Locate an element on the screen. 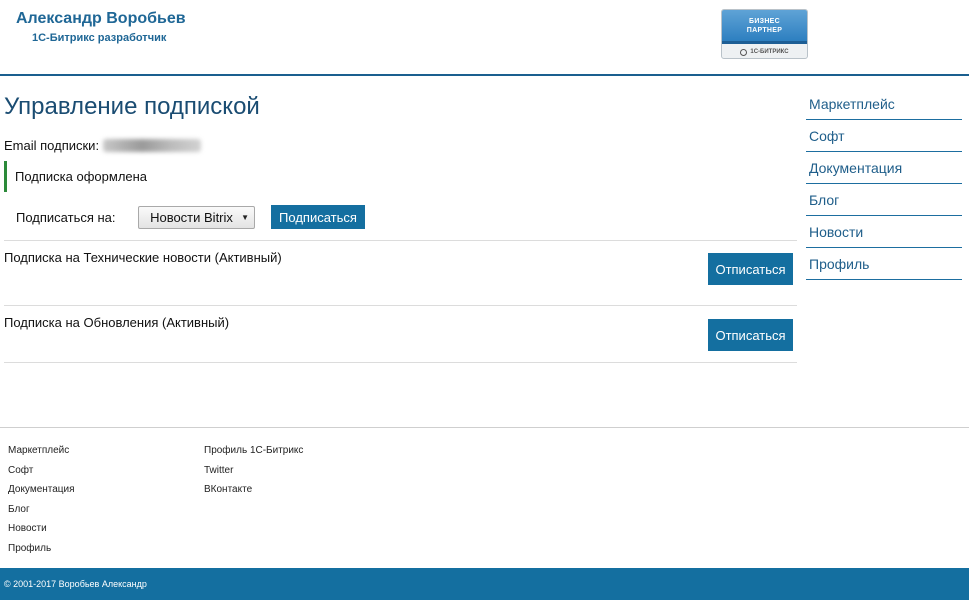  partner-badge-line1: БИЗНЕС is located at coordinates (764, 21).